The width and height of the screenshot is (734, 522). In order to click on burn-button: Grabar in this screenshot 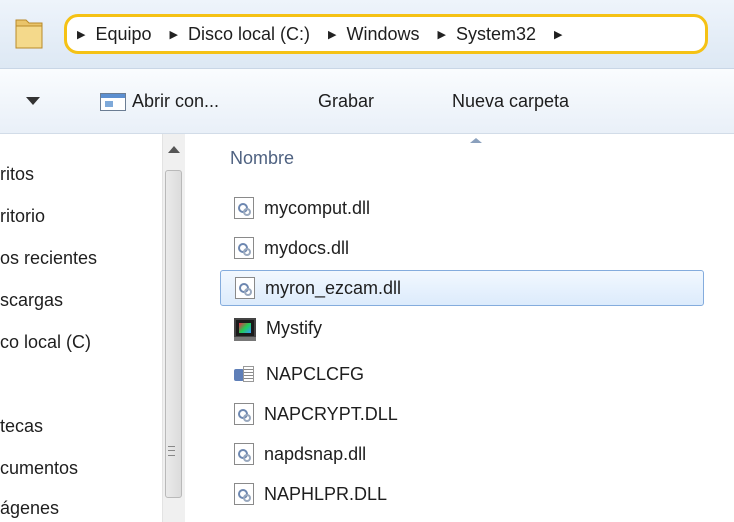, I will do `click(346, 101)`.